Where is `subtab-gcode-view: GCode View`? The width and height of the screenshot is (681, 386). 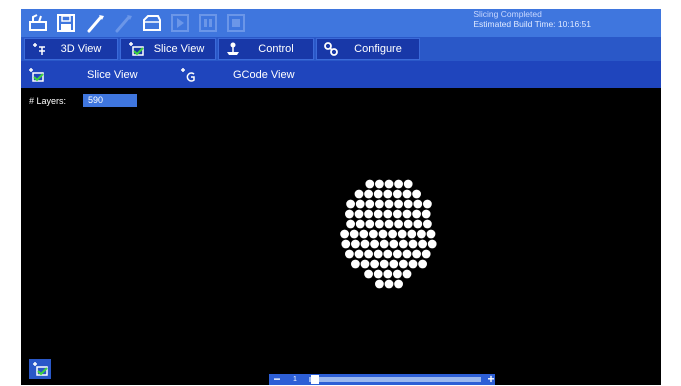 subtab-gcode-view: GCode View is located at coordinates (254, 74).